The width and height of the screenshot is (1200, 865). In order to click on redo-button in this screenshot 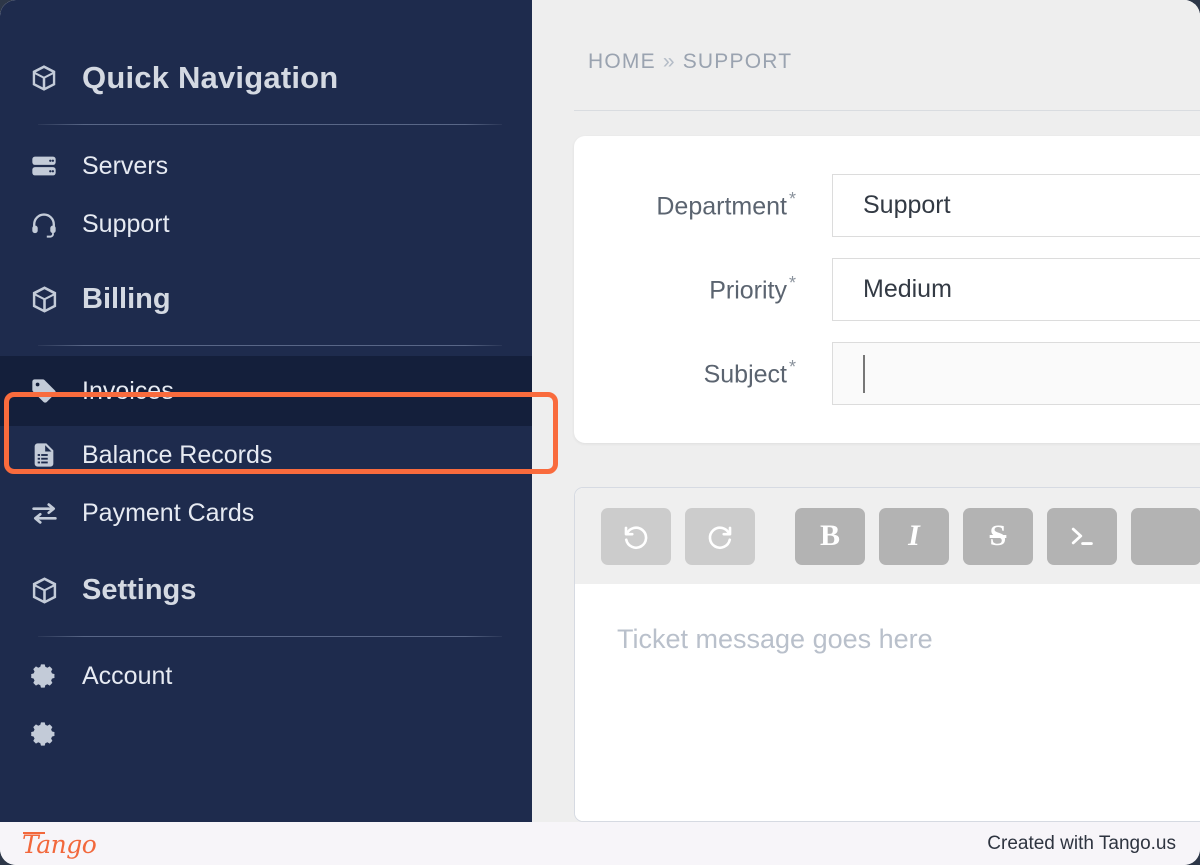, I will do `click(720, 536)`.